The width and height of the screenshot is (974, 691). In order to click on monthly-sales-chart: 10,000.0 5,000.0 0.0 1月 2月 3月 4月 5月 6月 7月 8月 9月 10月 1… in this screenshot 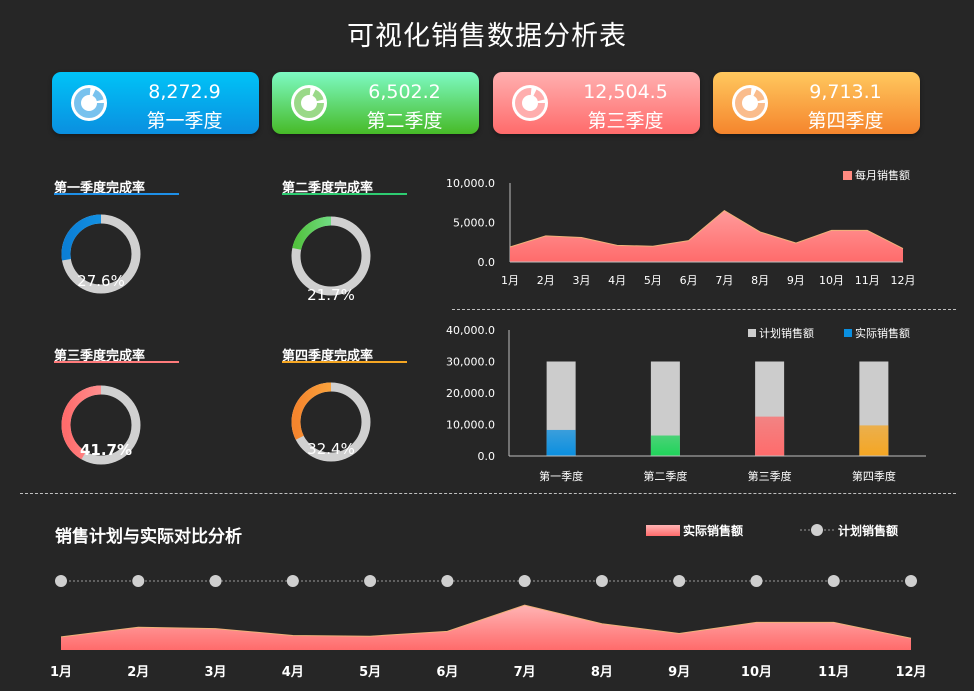, I will do `click(681, 227)`.